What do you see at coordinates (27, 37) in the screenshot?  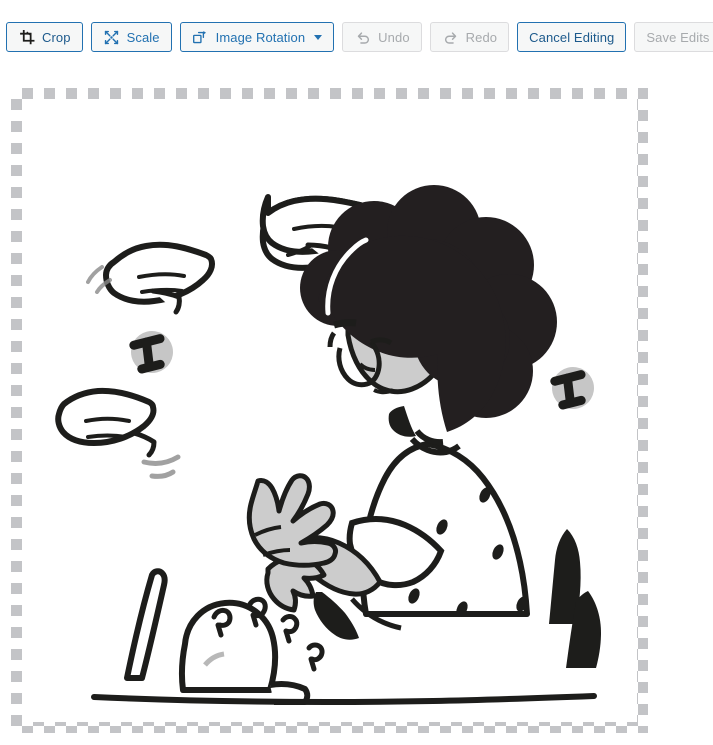 I see `crop-icon` at bounding box center [27, 37].